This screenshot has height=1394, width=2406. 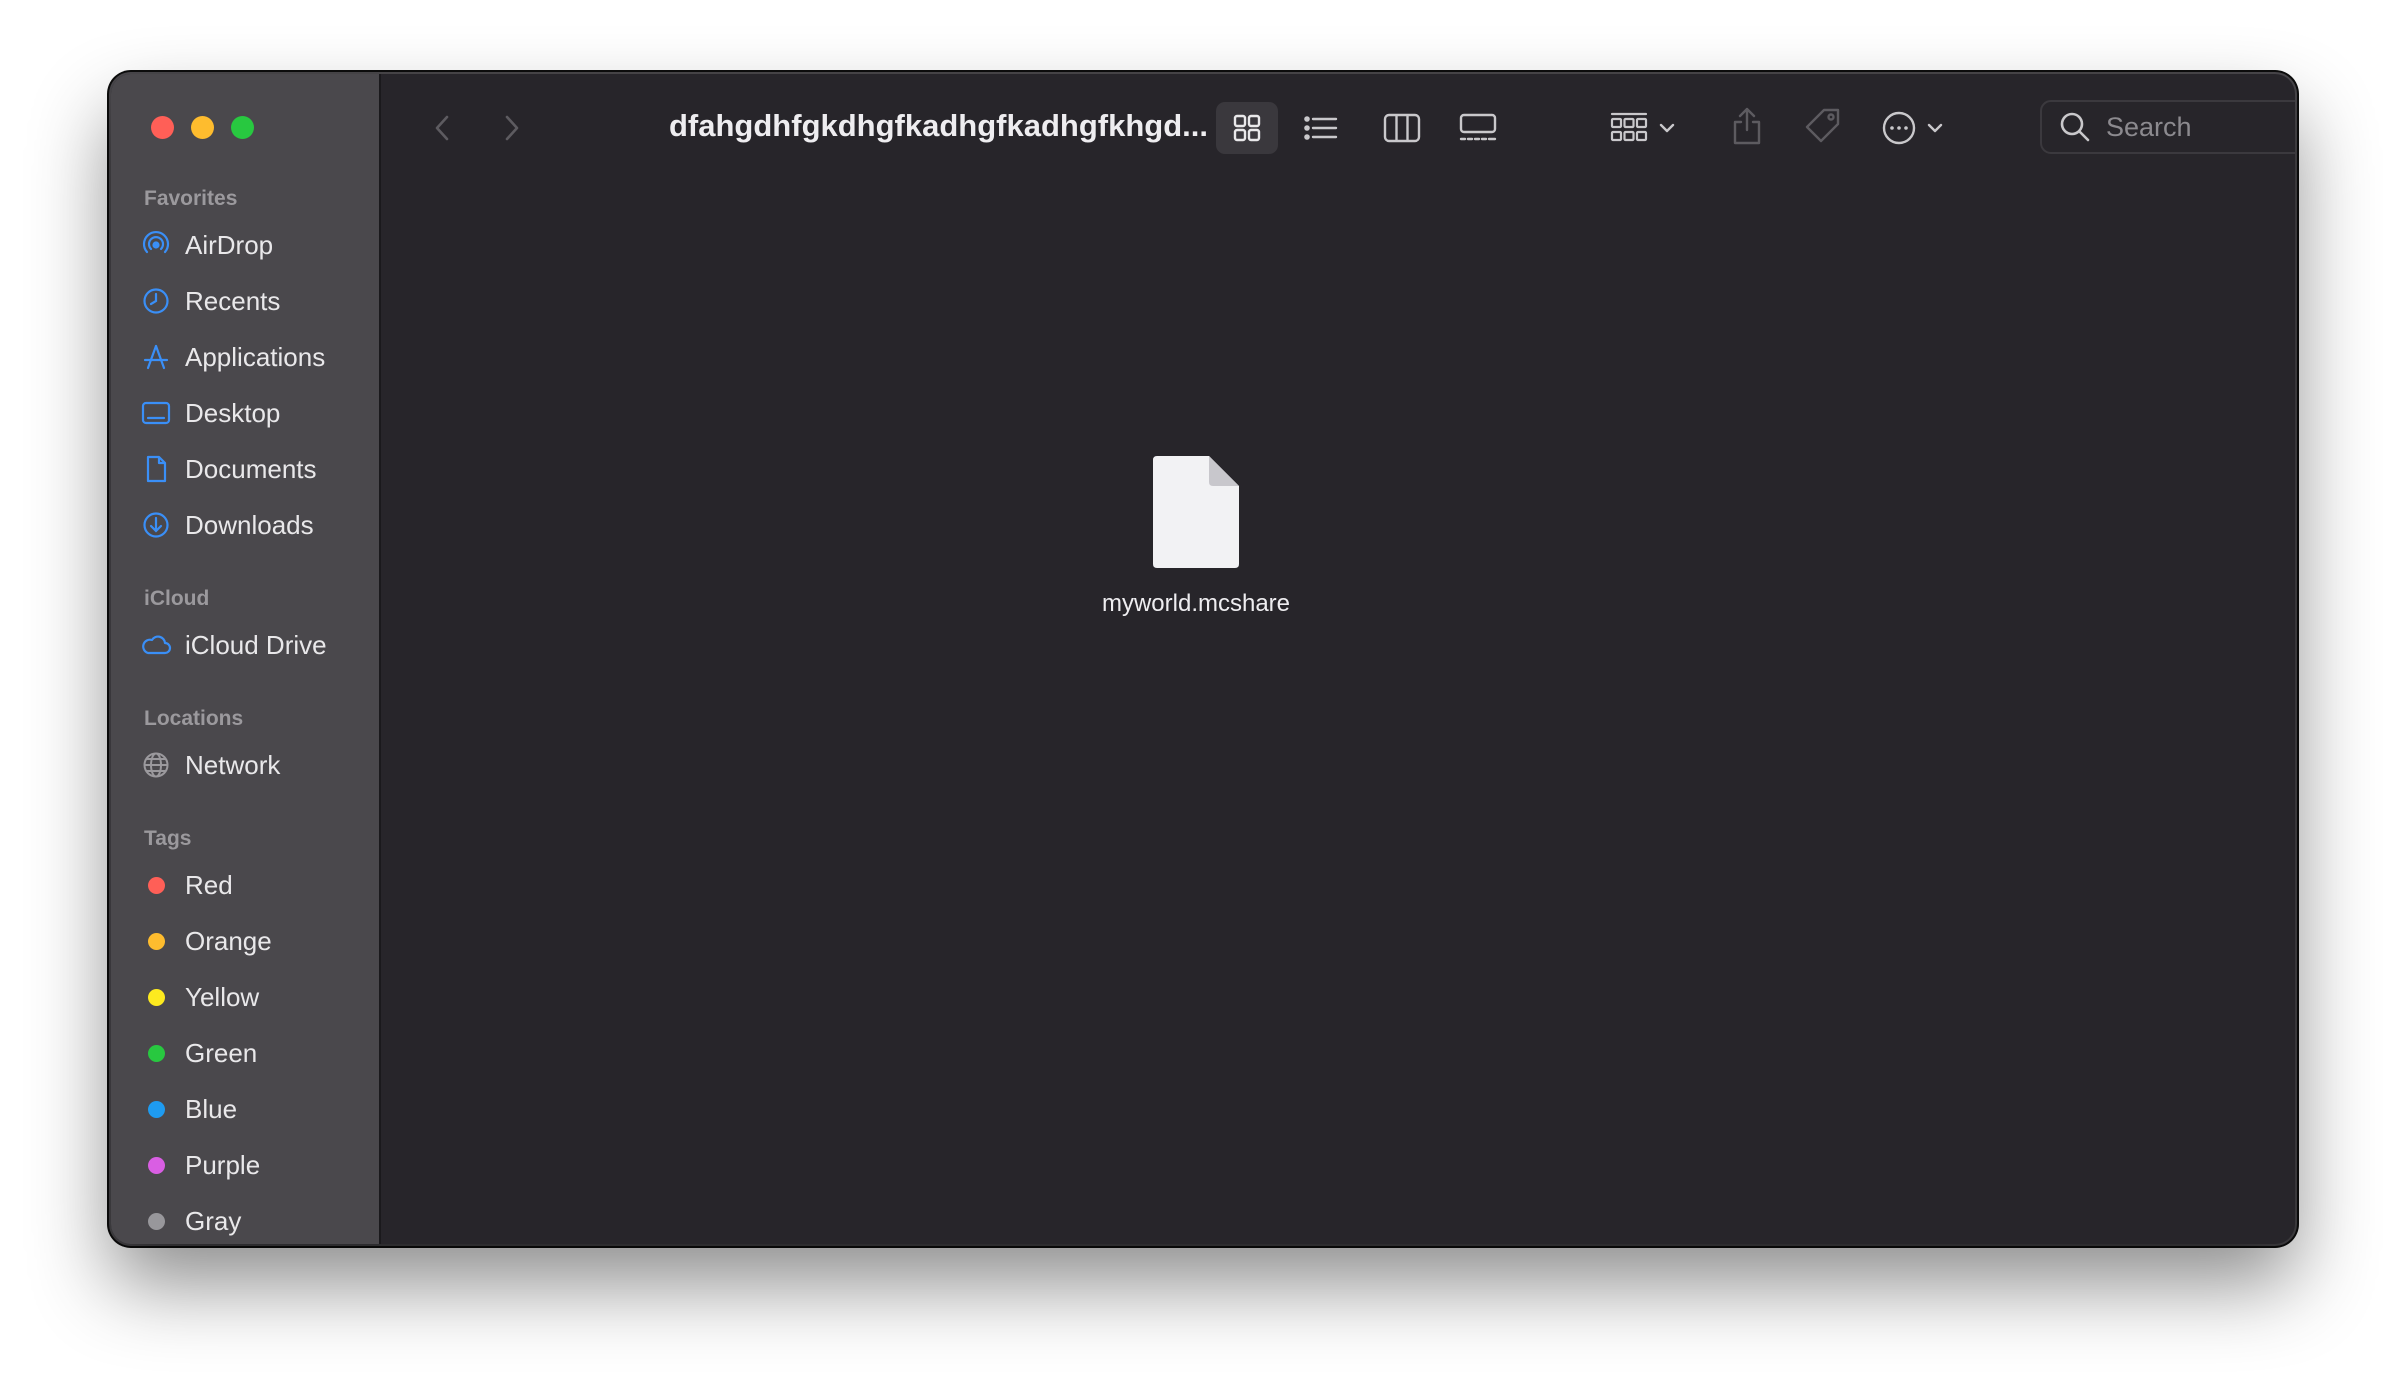 I want to click on favorites-header: Favorites, so click(x=191, y=198).